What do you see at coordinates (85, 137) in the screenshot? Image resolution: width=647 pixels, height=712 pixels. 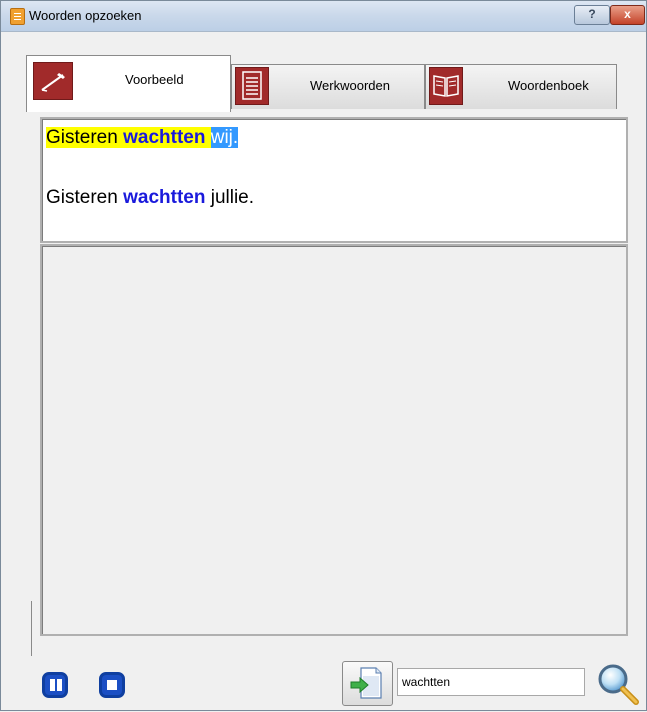 I see `sentence-1-prefix: Gisteren` at bounding box center [85, 137].